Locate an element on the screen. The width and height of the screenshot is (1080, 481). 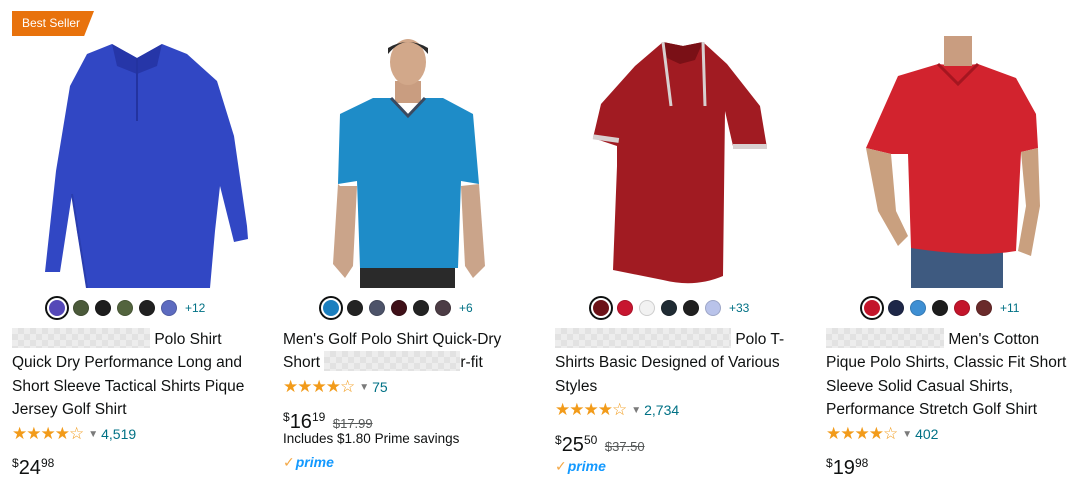
title-text: Jersey Golf Shirt is located at coordinates (69, 409).